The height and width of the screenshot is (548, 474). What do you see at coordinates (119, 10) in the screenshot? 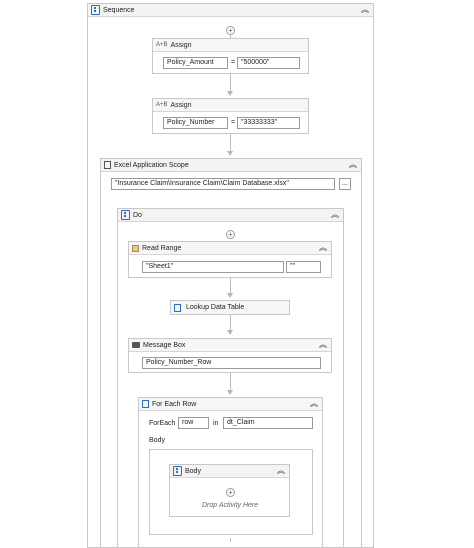
I see `sequence-title: Sequence` at bounding box center [119, 10].